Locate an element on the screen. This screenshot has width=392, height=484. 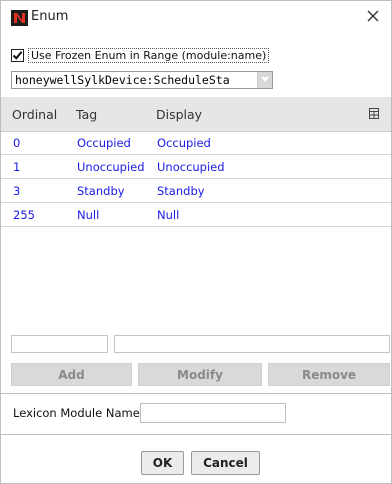
chevron-down-icon is located at coordinates (265, 79).